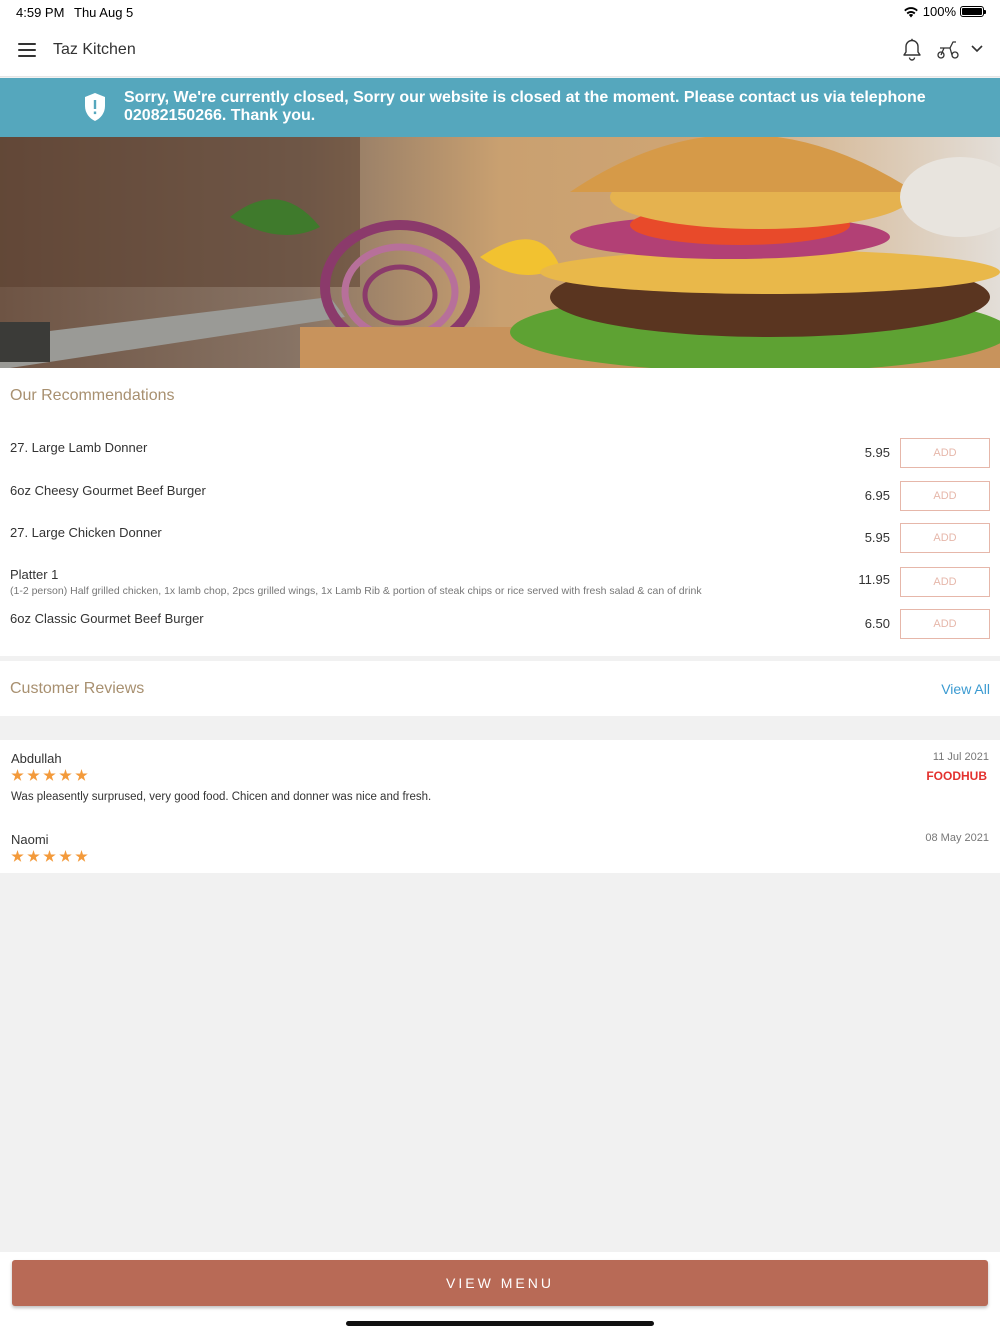 Image resolution: width=1000 pixels, height=1334 pixels. What do you see at coordinates (973, 11) in the screenshot?
I see `battery-icon` at bounding box center [973, 11].